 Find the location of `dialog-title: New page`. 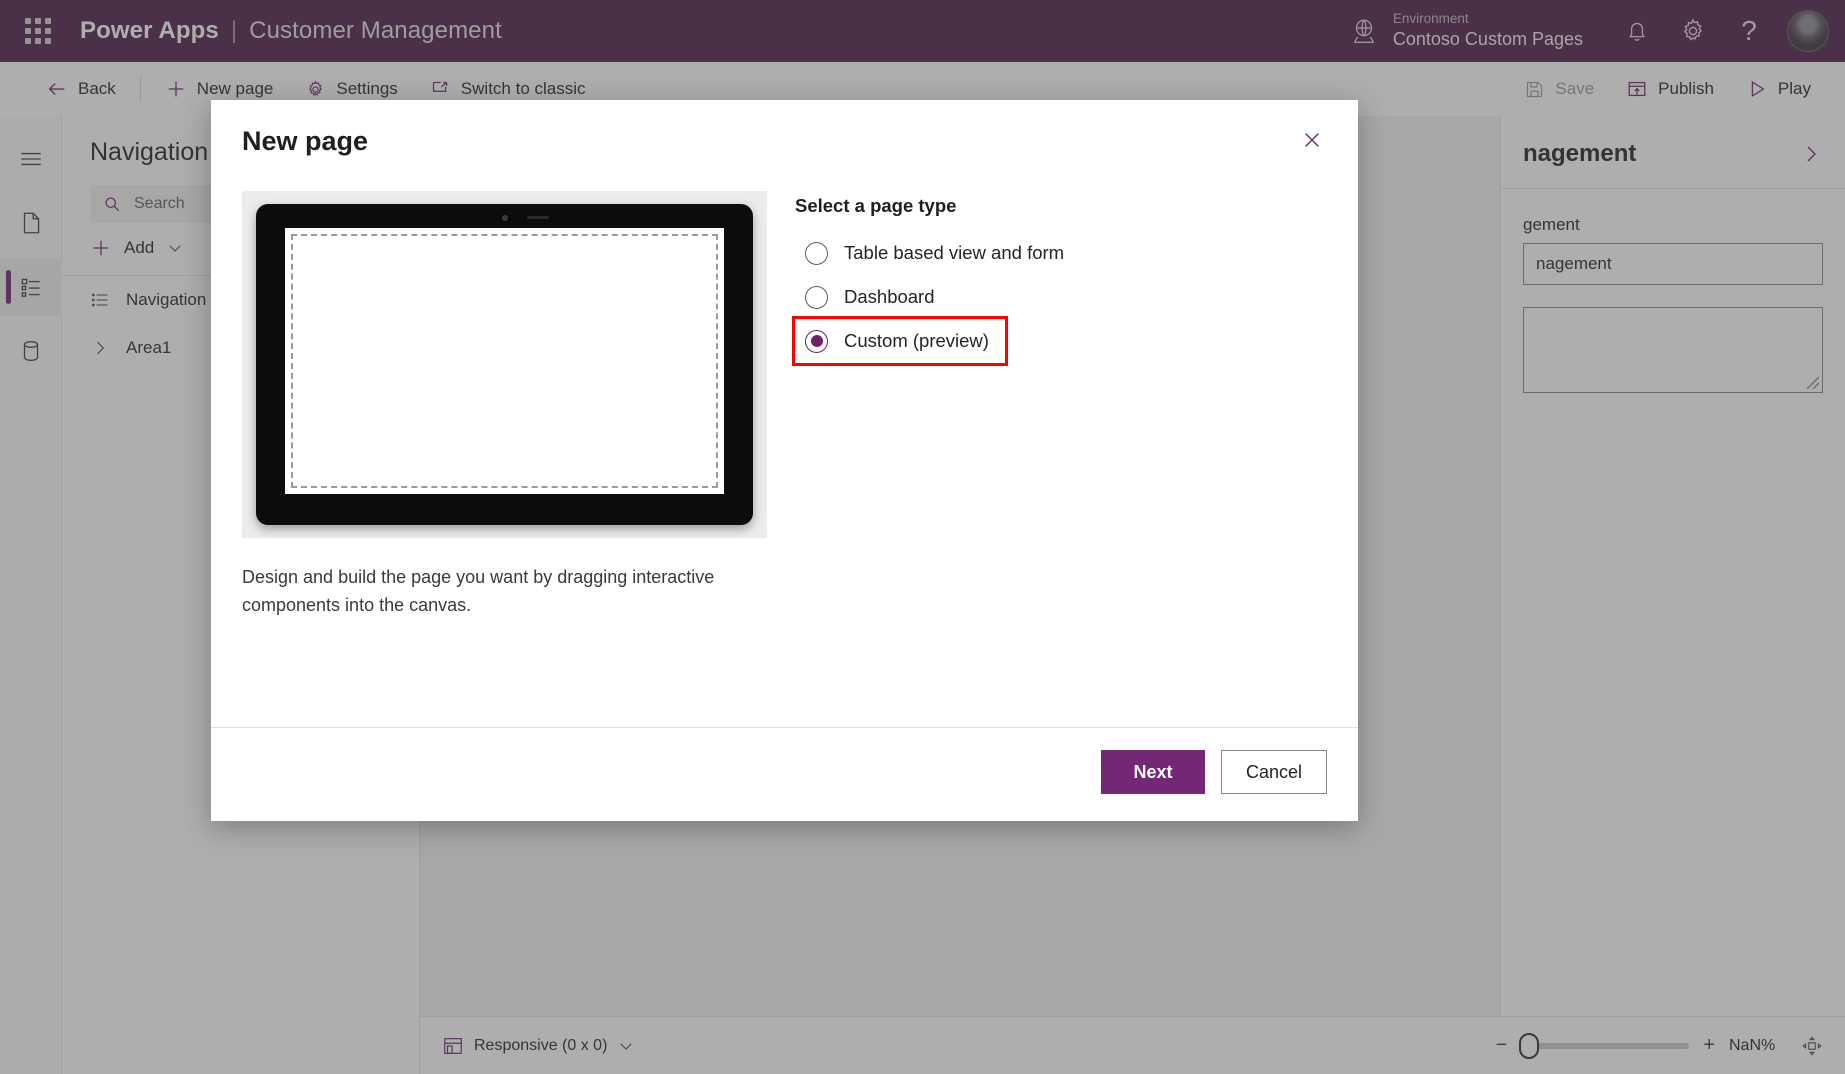

dialog-title: New page is located at coordinates (305, 141).